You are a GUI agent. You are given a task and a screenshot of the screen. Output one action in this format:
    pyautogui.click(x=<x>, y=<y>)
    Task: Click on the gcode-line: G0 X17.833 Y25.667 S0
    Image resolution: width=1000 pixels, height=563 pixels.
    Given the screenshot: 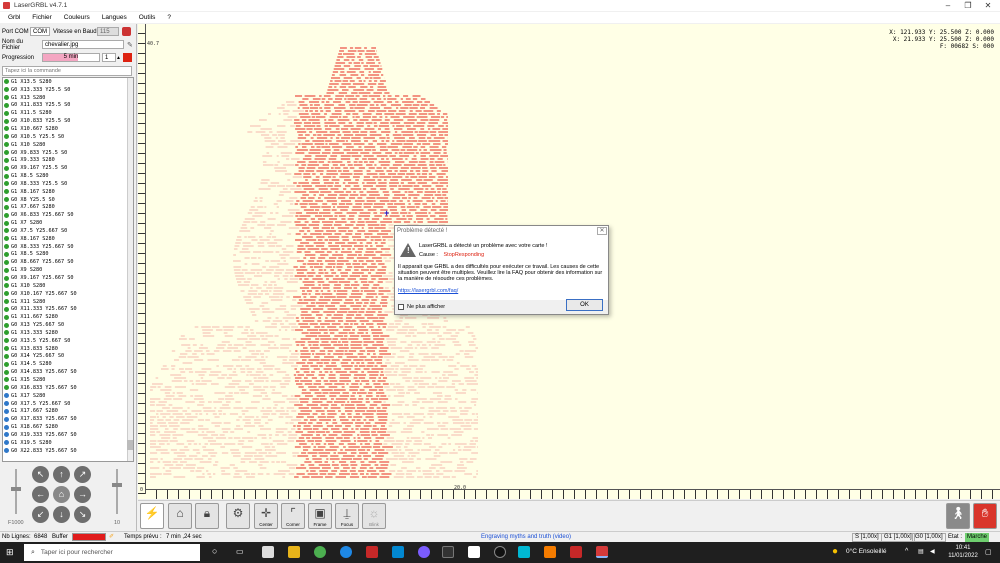 What is the action you would take?
    pyautogui.click(x=68, y=419)
    